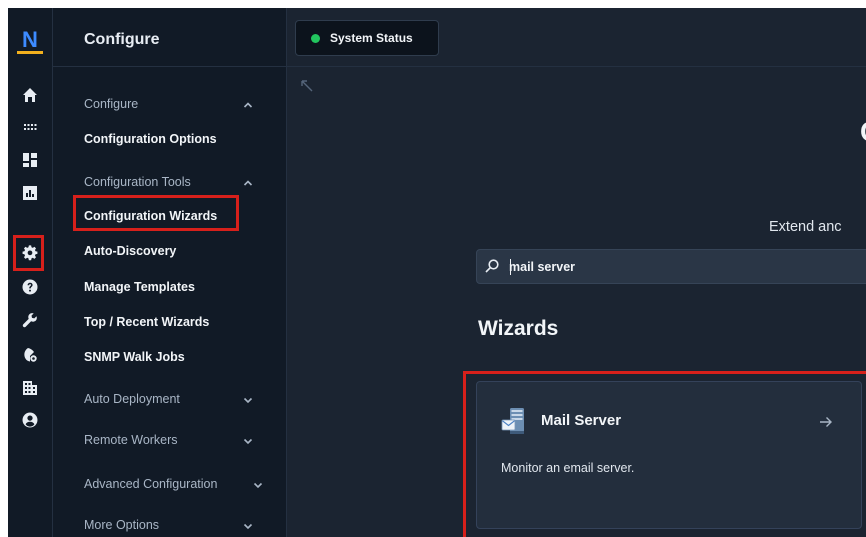 This screenshot has width=866, height=537. I want to click on sidebar-item-auto-discovery: Auto-Discovery, so click(130, 251).